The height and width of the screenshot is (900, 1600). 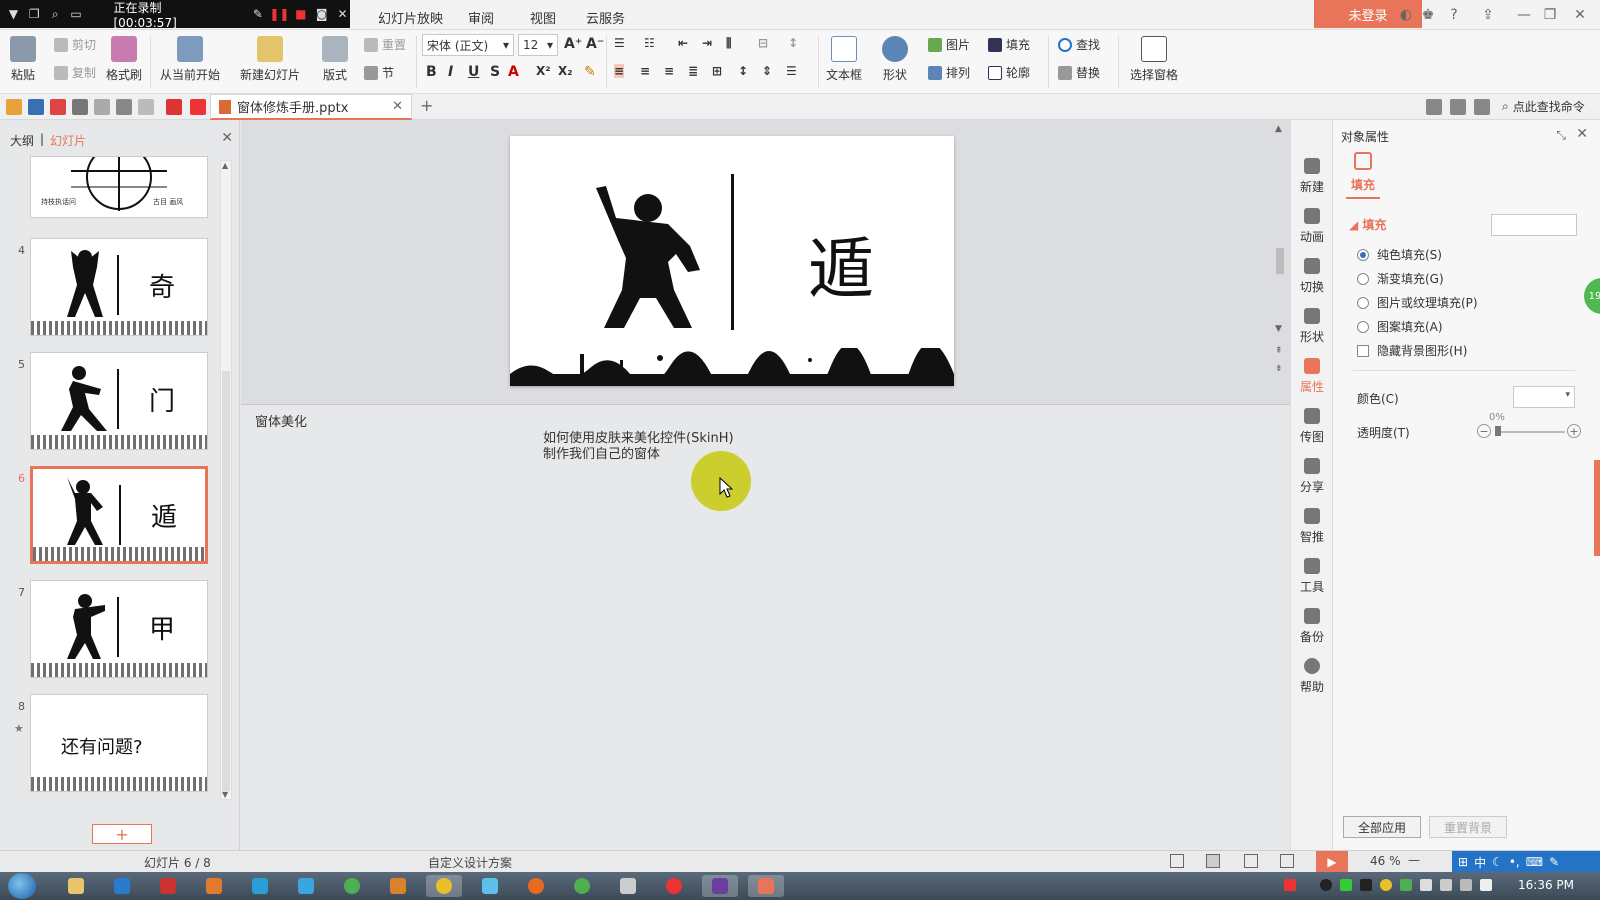 I want to click on slide-thumbnail-5: 门, so click(x=119, y=401).